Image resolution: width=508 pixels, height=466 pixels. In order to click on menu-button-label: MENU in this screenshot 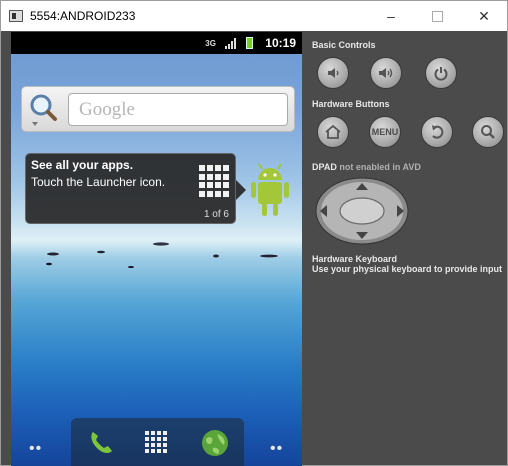, I will do `click(385, 132)`.